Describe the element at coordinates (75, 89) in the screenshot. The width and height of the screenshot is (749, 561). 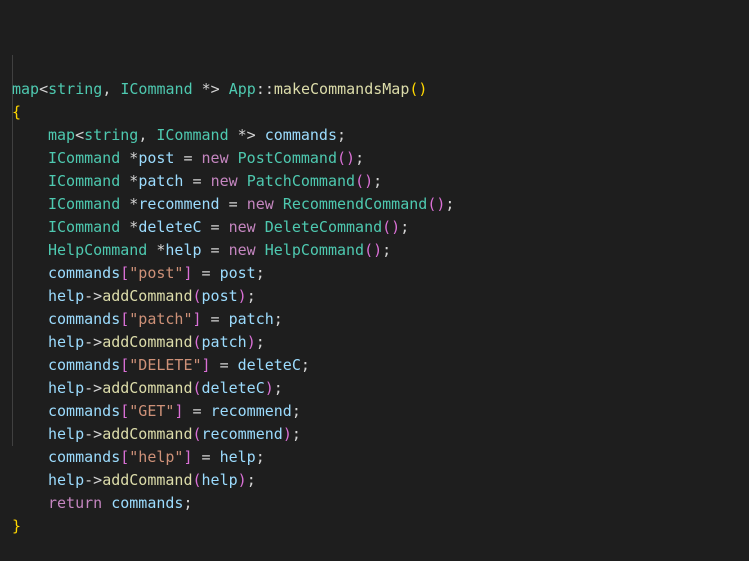
I see `code-token: string` at that location.